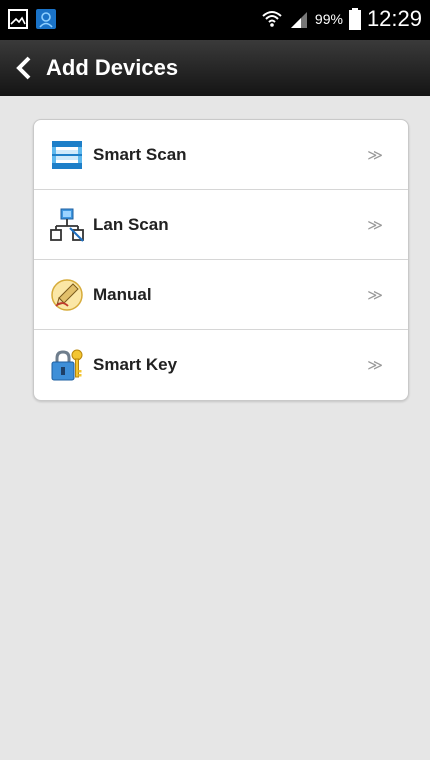  Describe the element at coordinates (18, 19) in the screenshot. I see `gallery-notification-icon` at that location.